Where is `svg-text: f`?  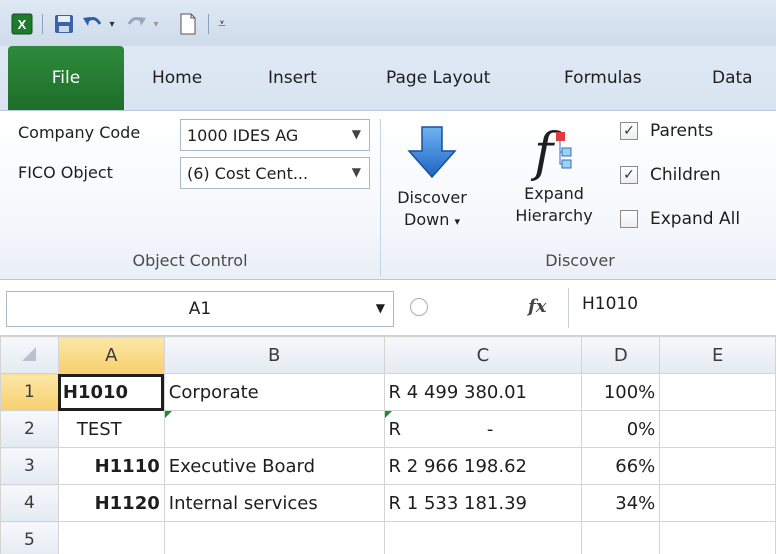 svg-text: f is located at coordinates (545, 152).